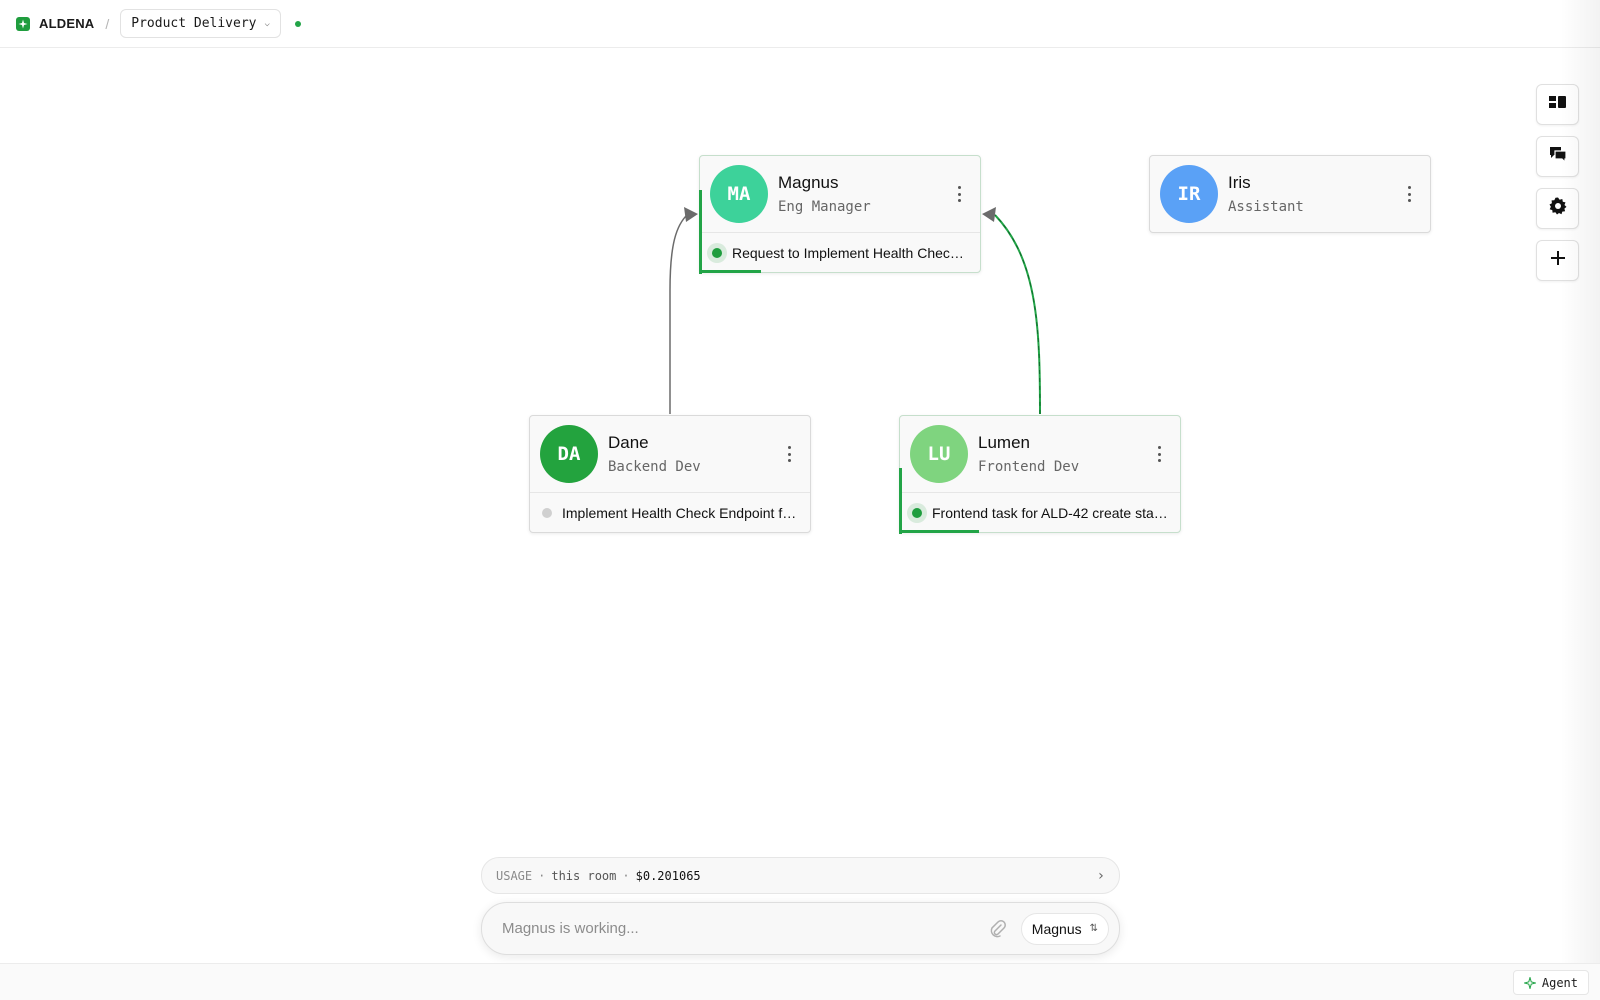 The height and width of the screenshot is (1000, 1600). I want to click on brand-name: ALDENA, so click(66, 23).